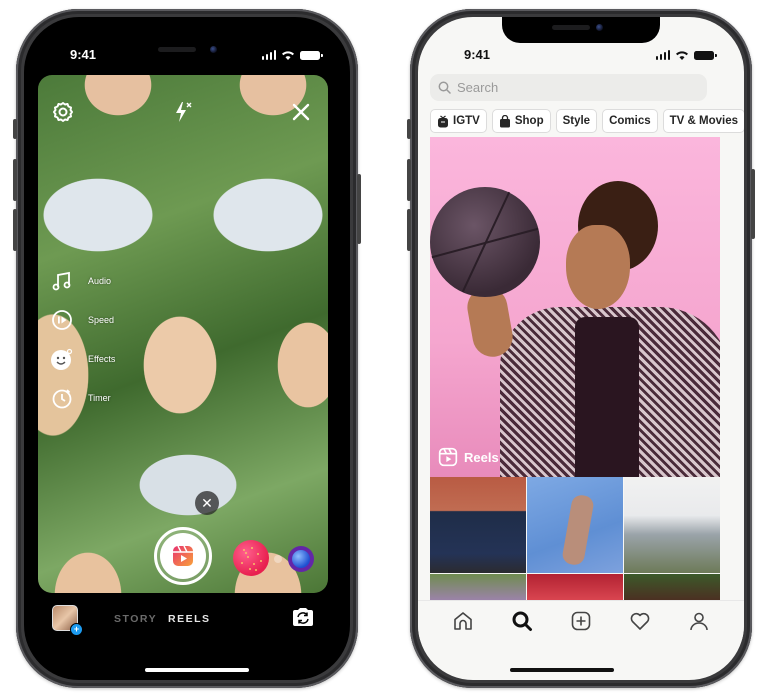 Image resolution: width=768 pixels, height=695 pixels. What do you see at coordinates (62, 398) in the screenshot?
I see `timer-icon` at bounding box center [62, 398].